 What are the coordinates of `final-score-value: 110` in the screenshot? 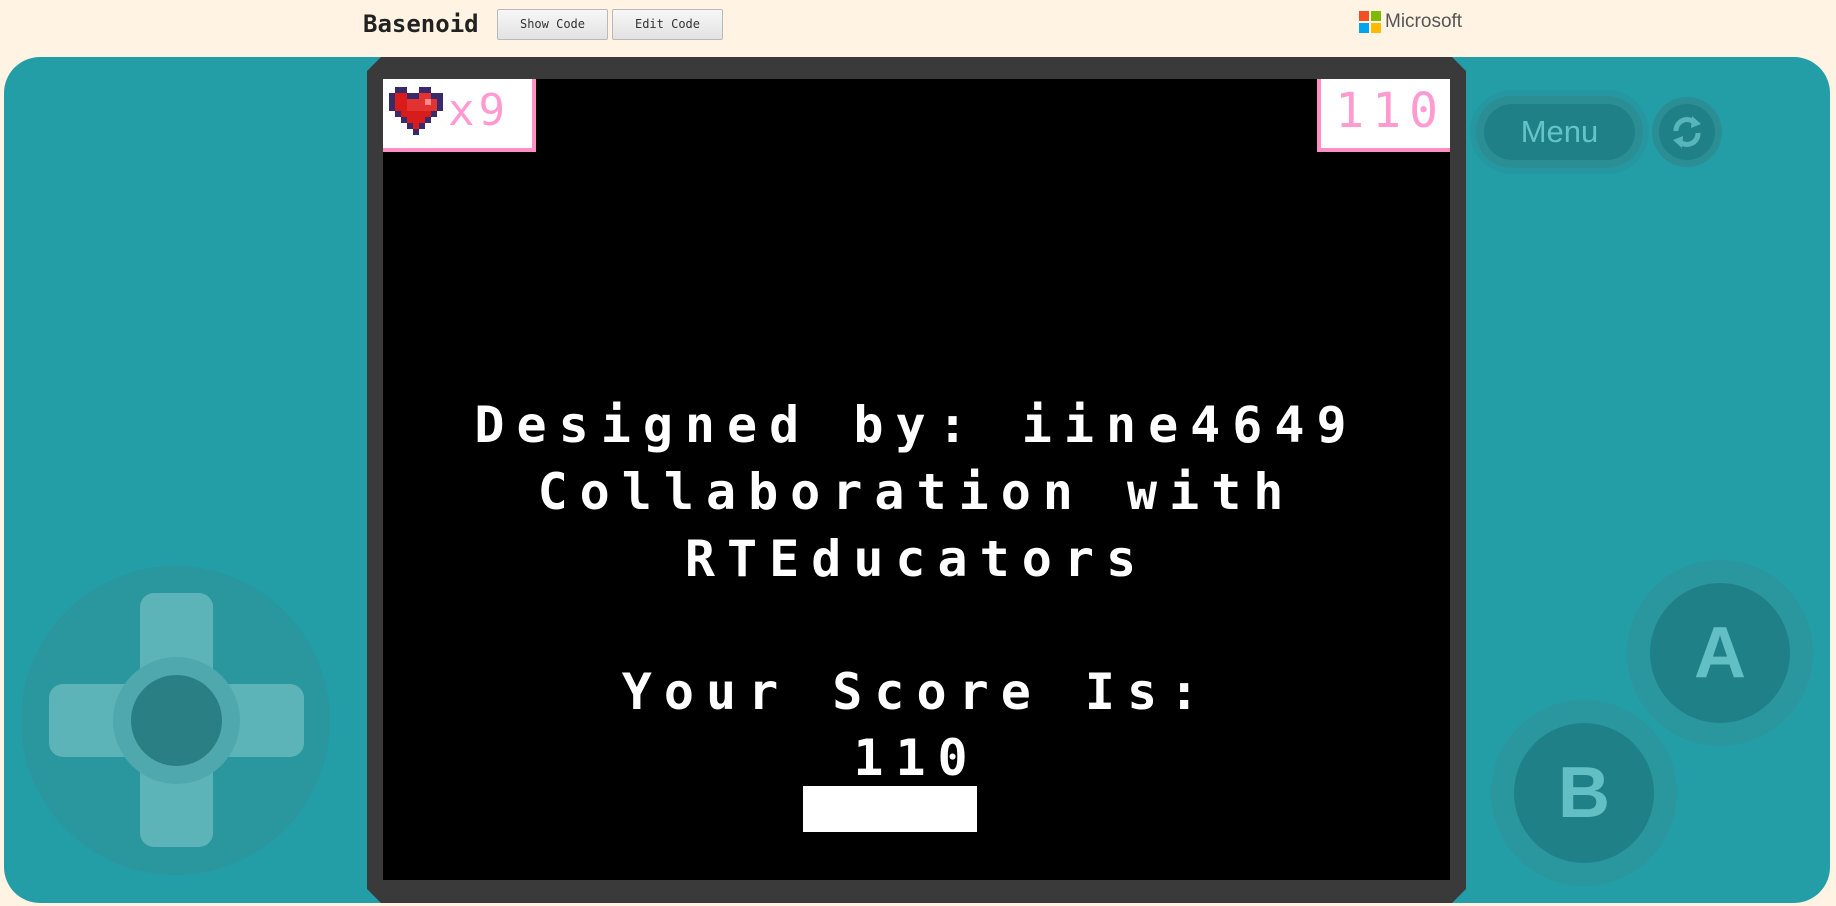 It's located at (916, 758).